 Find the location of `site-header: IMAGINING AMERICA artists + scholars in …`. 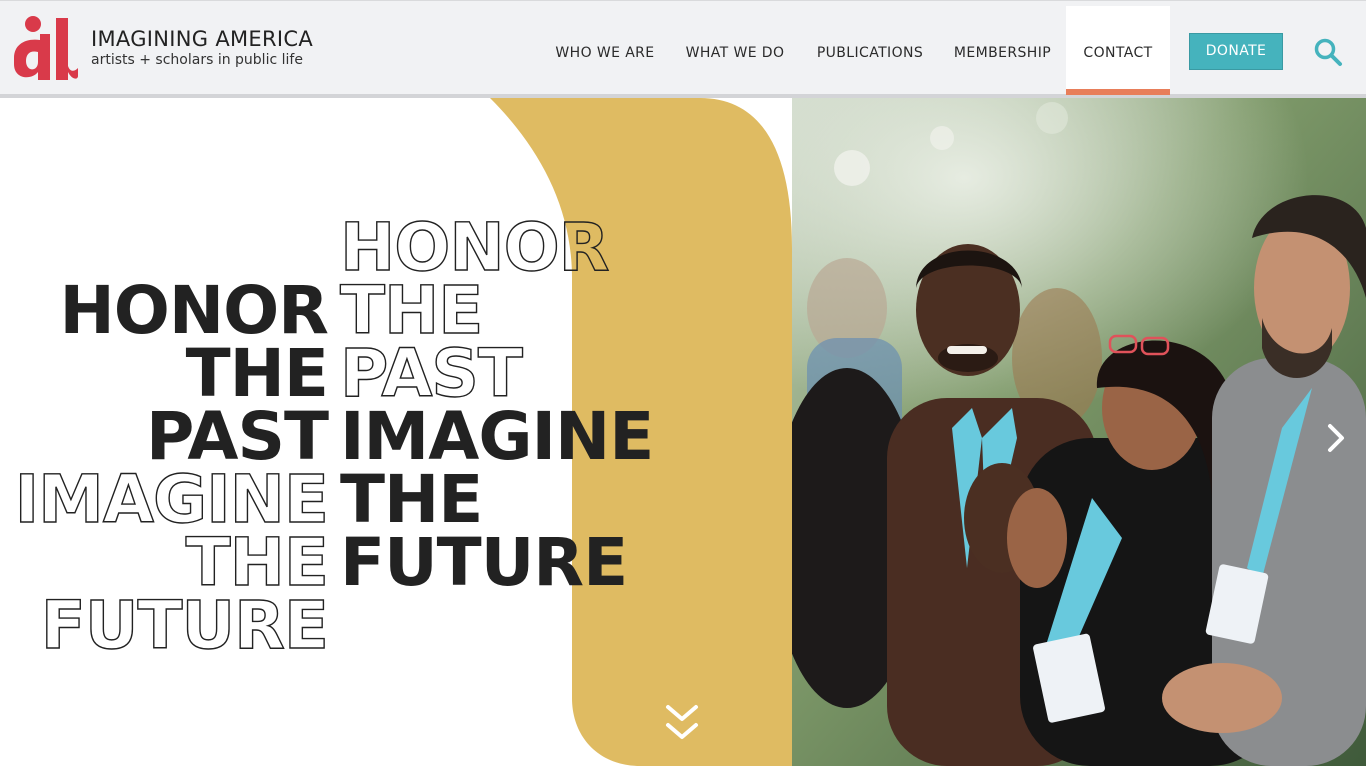

site-header: IMAGINING AMERICA artists + scholars in … is located at coordinates (683, 49).